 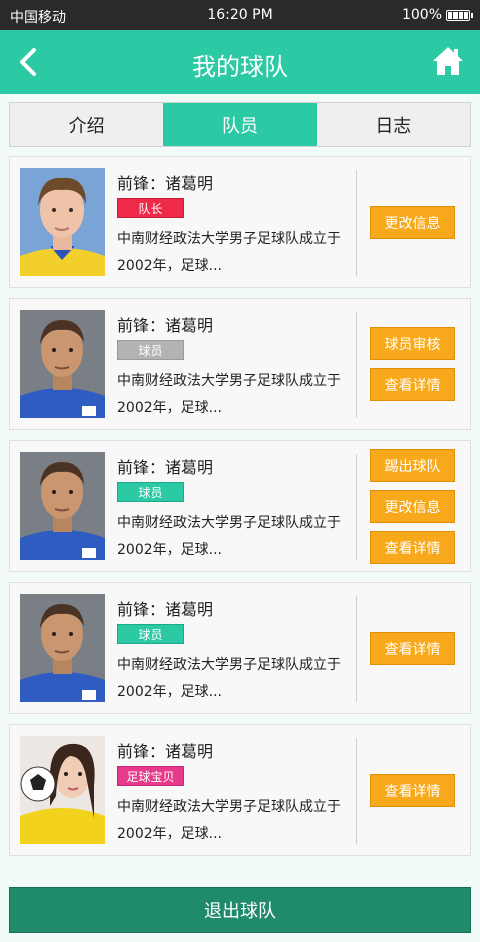 I want to click on role-badge: 队长, so click(x=150, y=208).